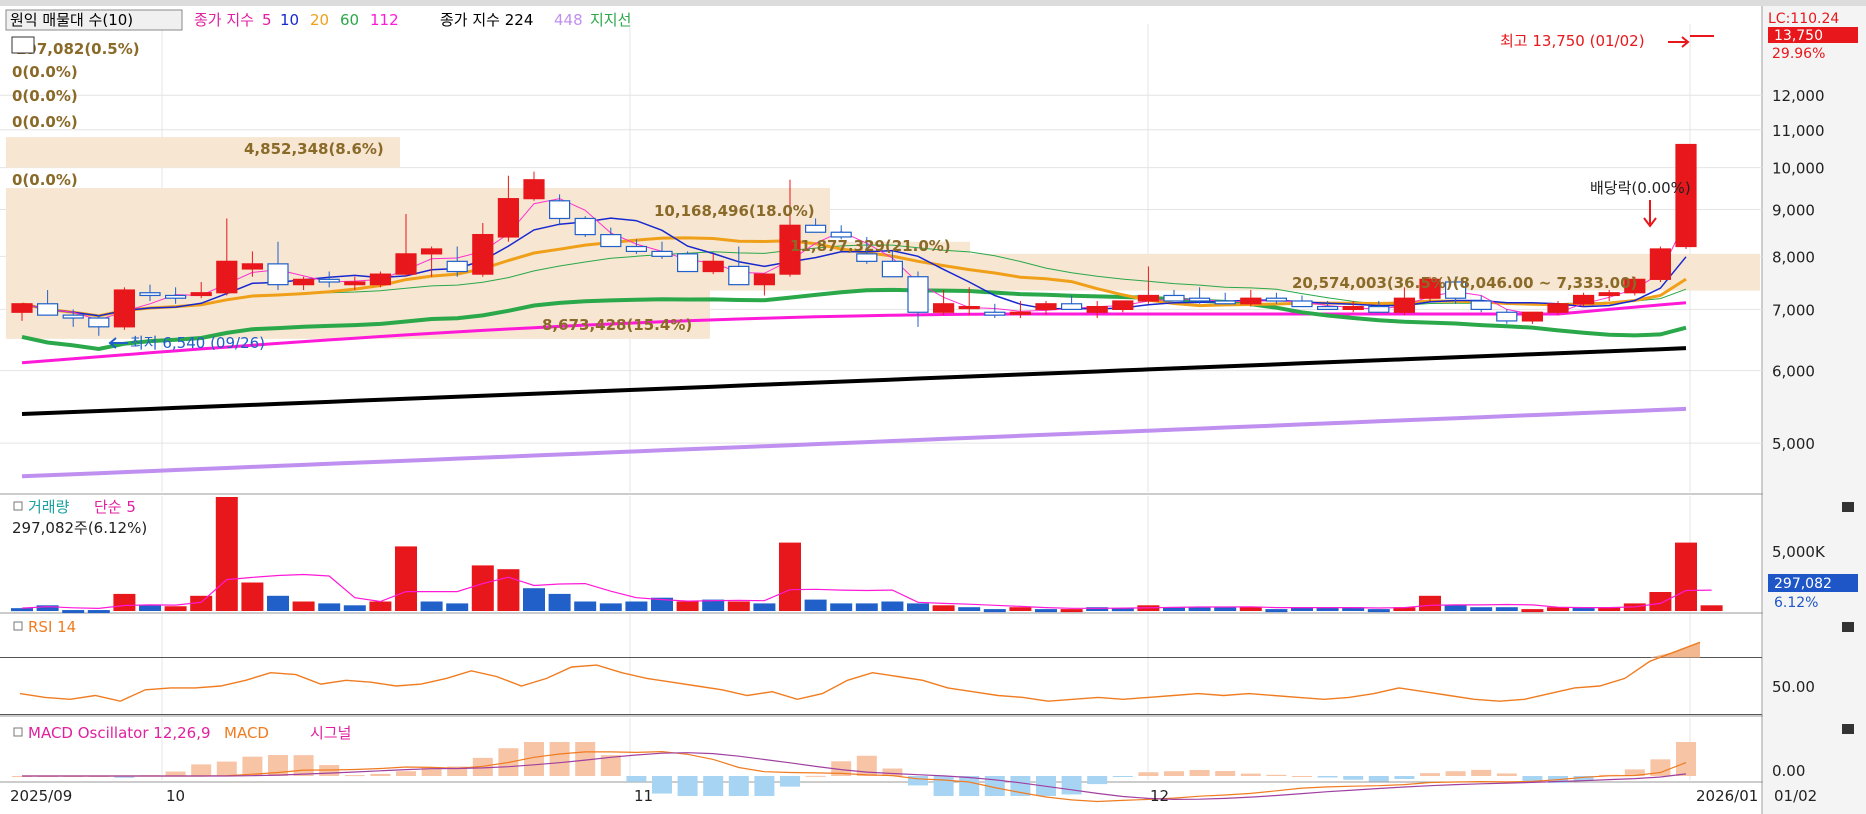 The width and height of the screenshot is (1866, 814). I want to click on profile-label-10: 8,673,428(15.4%), so click(617, 325).